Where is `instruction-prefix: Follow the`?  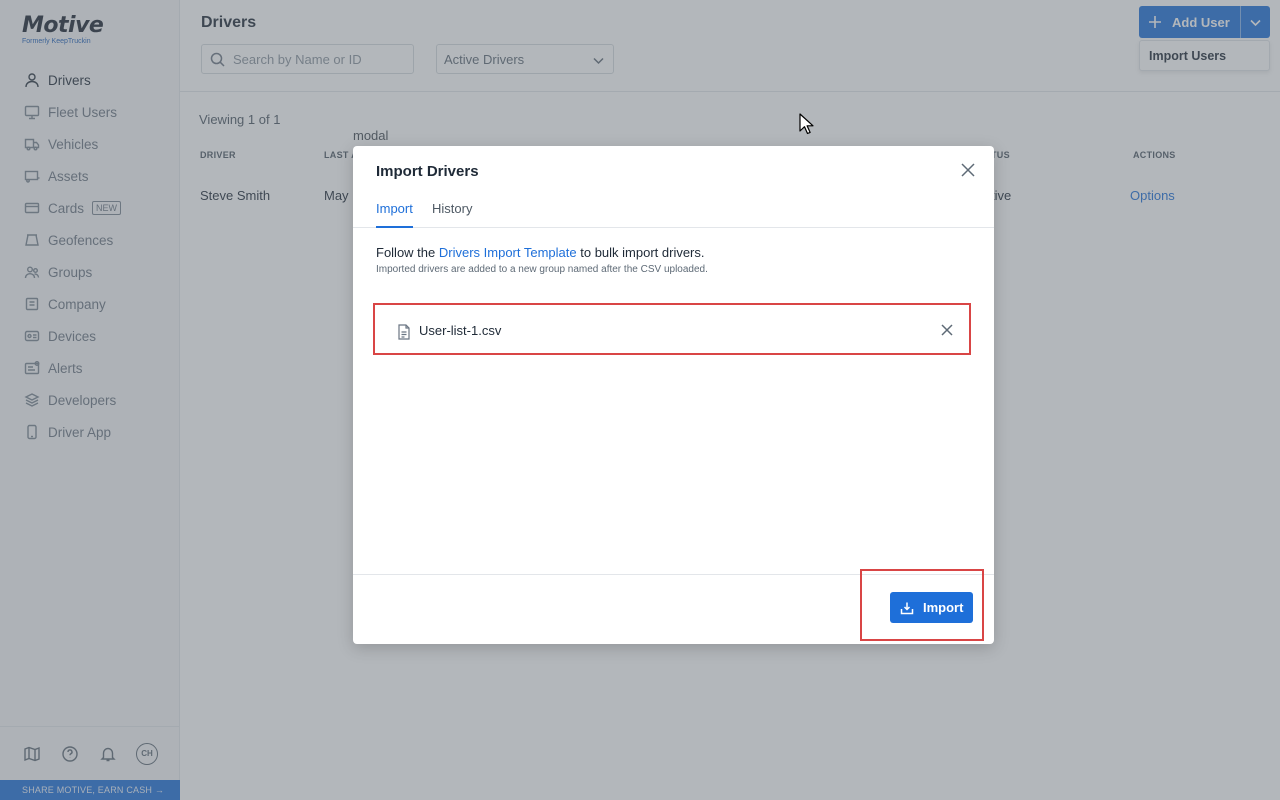 instruction-prefix: Follow the is located at coordinates (407, 252).